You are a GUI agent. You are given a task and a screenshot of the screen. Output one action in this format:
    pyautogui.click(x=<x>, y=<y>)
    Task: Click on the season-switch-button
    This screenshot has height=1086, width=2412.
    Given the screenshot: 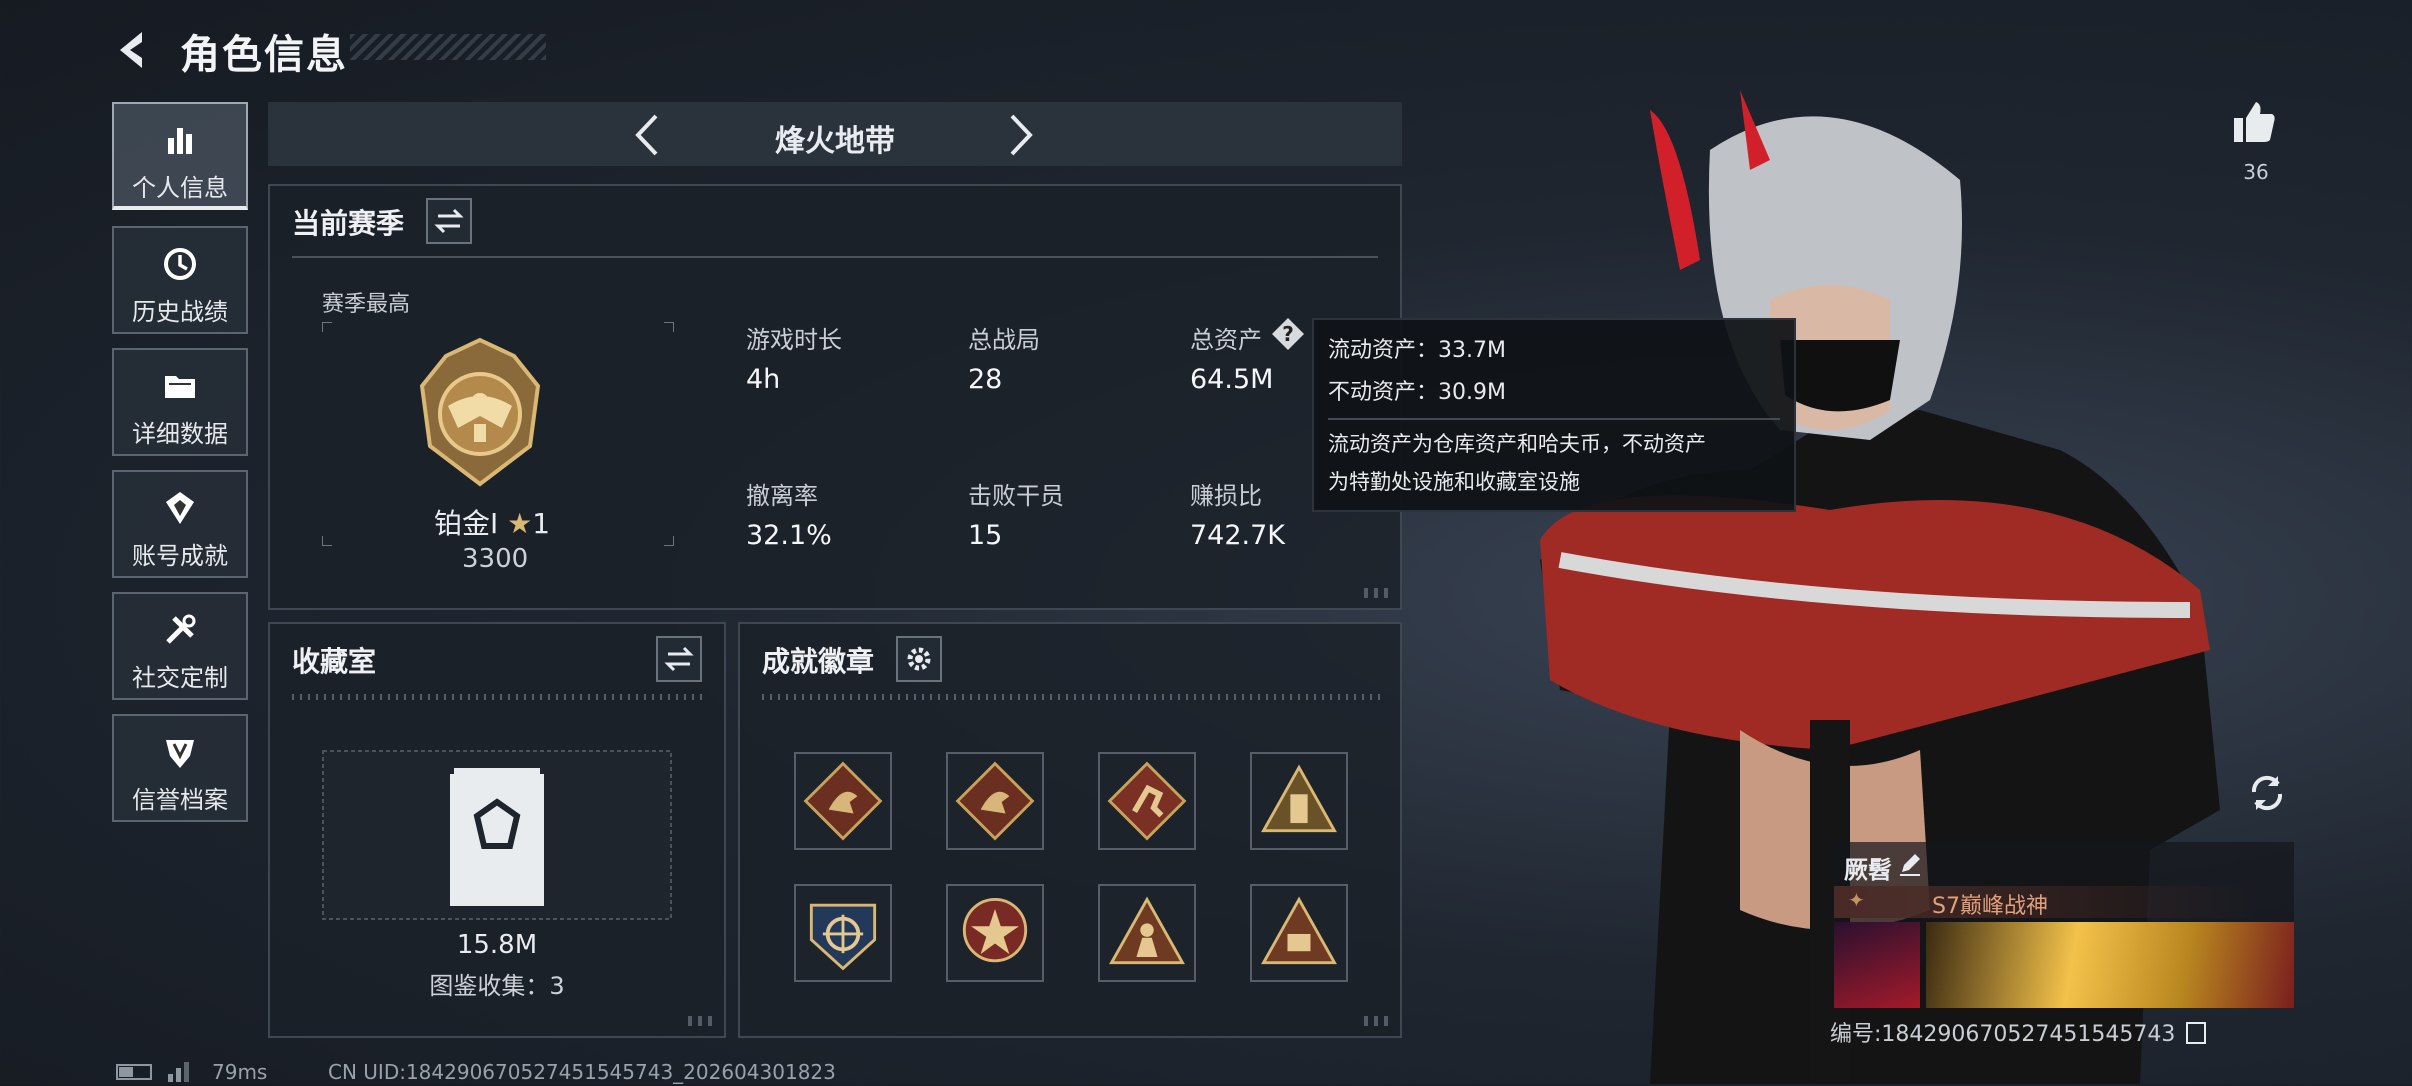 What is the action you would take?
    pyautogui.click(x=449, y=221)
    